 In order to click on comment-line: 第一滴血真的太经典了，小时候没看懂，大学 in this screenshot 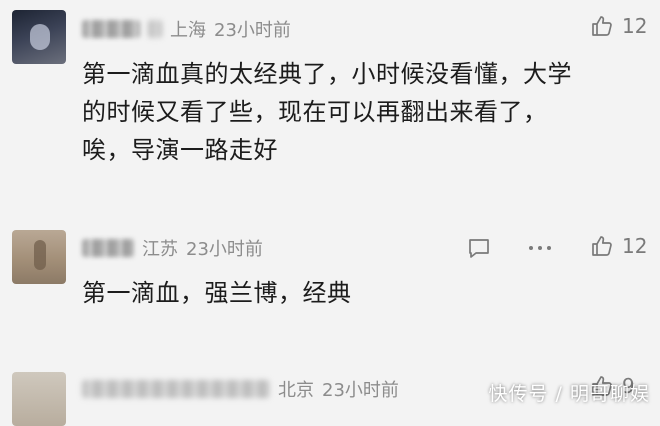, I will do `click(327, 74)`.